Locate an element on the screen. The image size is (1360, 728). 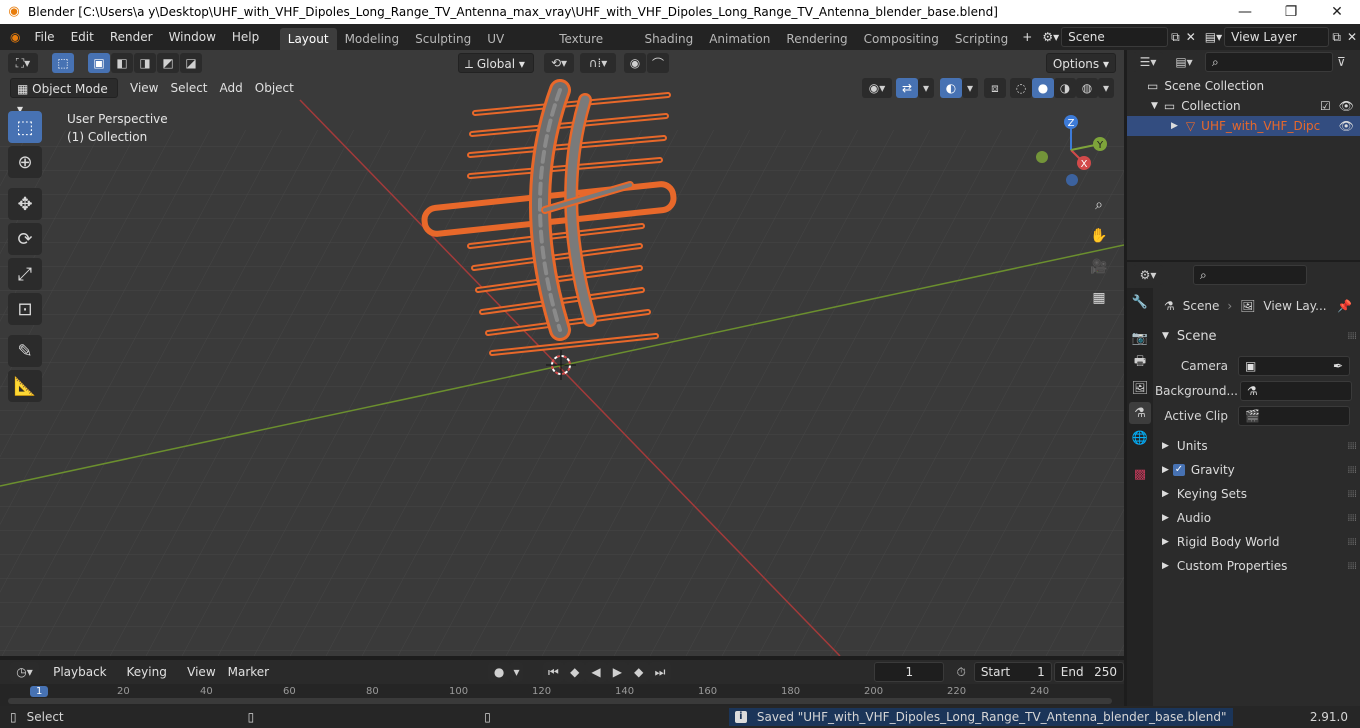
timeline-scrollbar is located at coordinates (560, 701).